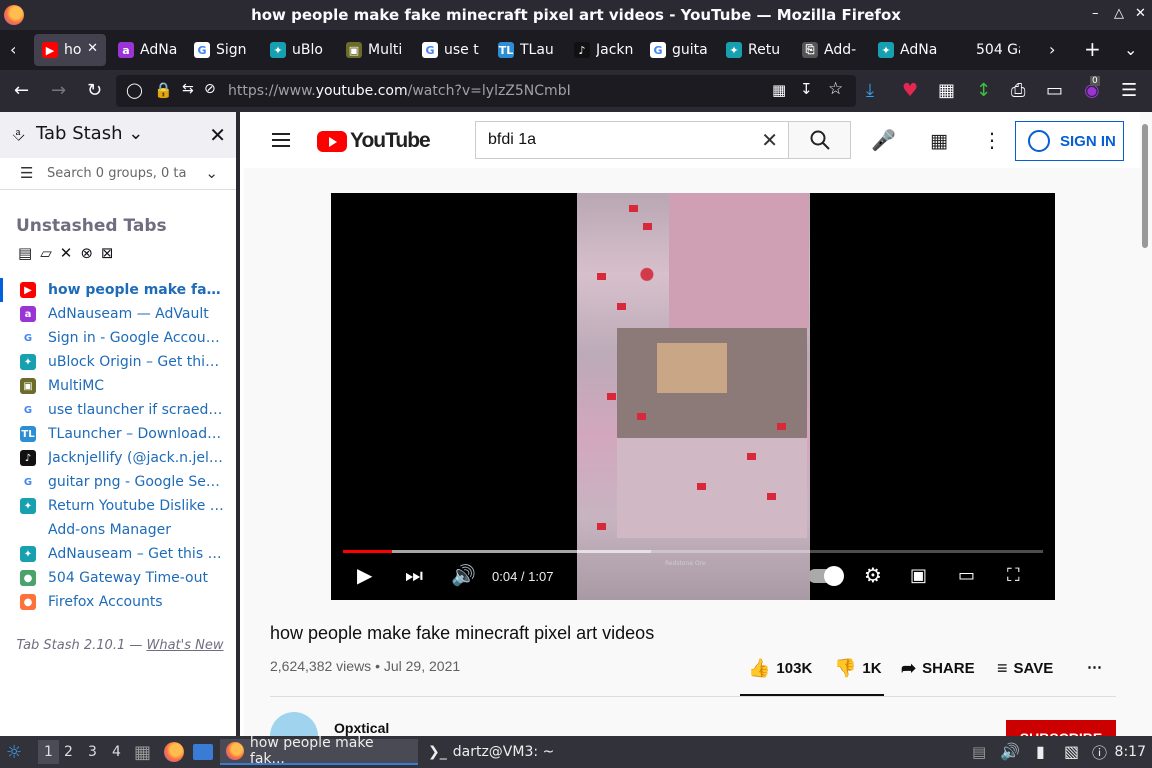 This screenshot has width=1152, height=768. Describe the element at coordinates (118, 602) in the screenshot. I see `sidebar-tab-item: ● Firefox Accounts` at that location.